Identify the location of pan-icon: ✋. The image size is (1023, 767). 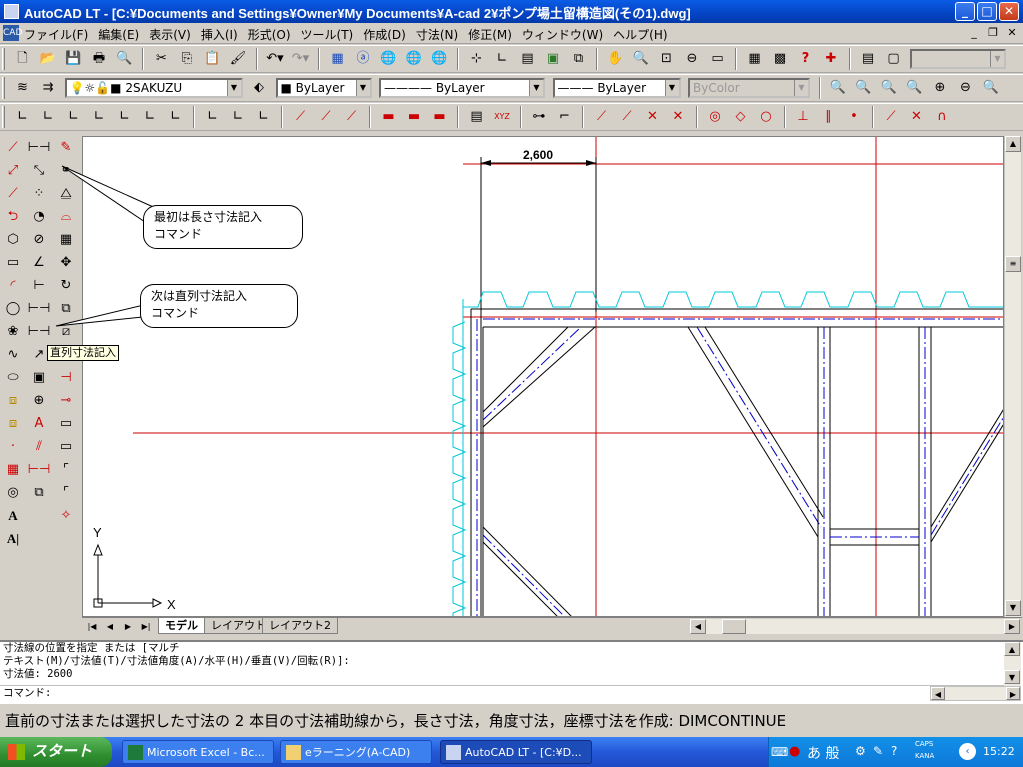
(616, 59).